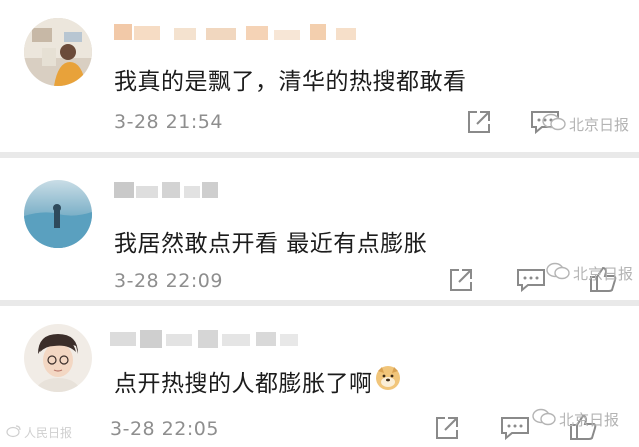 Image resolution: width=639 pixels, height=447 pixels. What do you see at coordinates (271, 244) in the screenshot?
I see `comment-text: 我居然敢点开看 最近有点膨胀` at bounding box center [271, 244].